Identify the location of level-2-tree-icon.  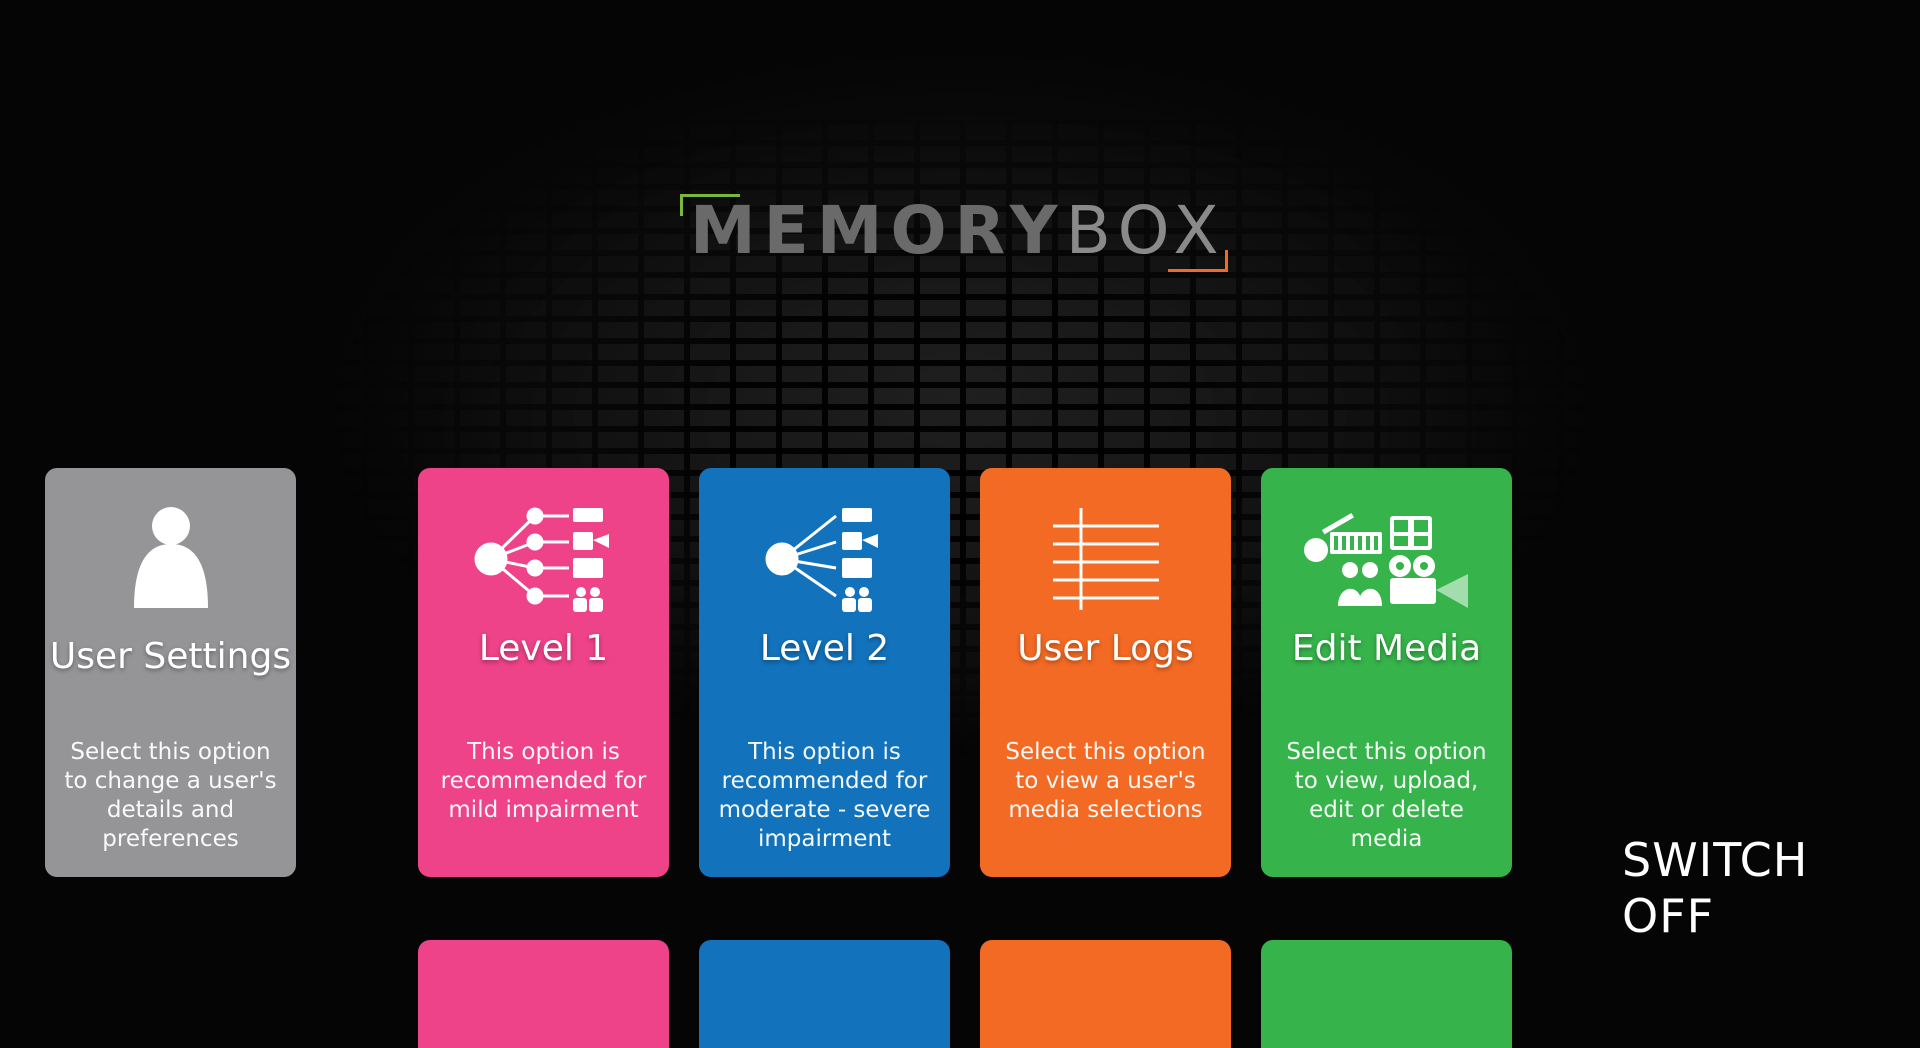
(824, 559).